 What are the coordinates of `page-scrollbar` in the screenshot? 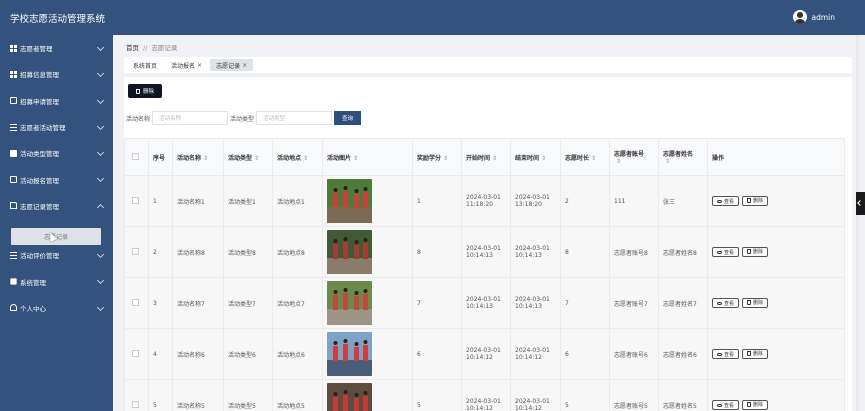 It's located at (857, 223).